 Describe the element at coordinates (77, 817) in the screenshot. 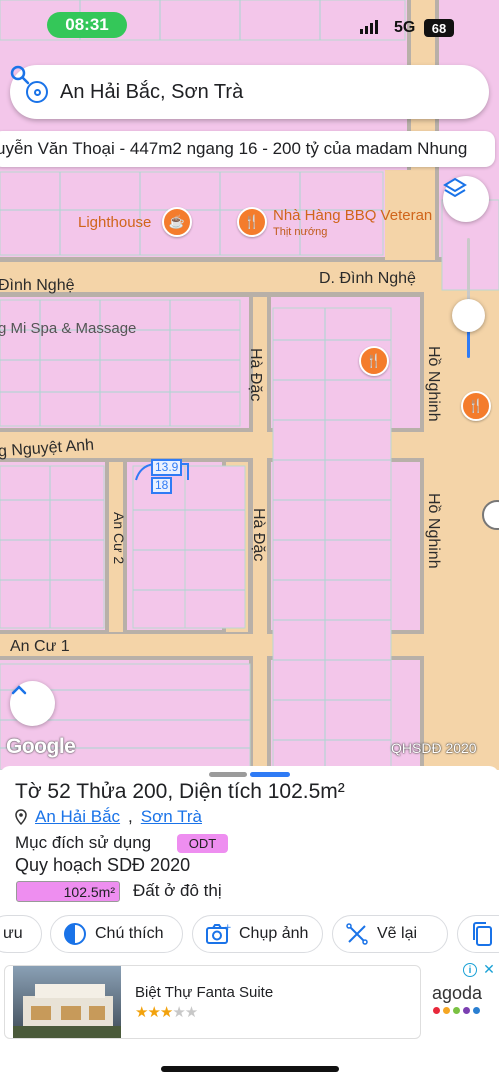

I see `district-link: An Hải Bắc` at that location.